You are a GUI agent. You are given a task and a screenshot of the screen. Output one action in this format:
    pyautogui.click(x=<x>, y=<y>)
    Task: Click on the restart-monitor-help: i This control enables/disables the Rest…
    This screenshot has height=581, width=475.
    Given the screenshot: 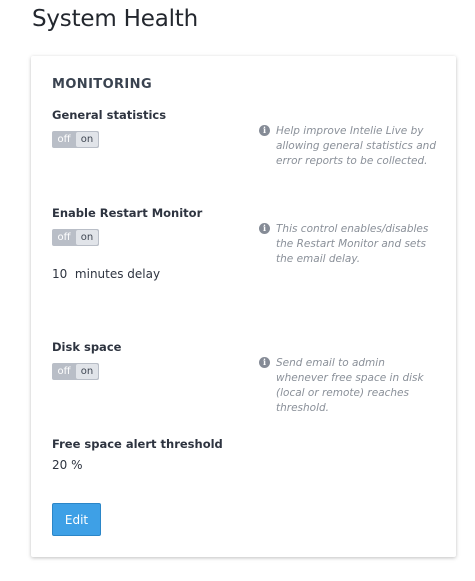 What is the action you would take?
    pyautogui.click(x=347, y=244)
    